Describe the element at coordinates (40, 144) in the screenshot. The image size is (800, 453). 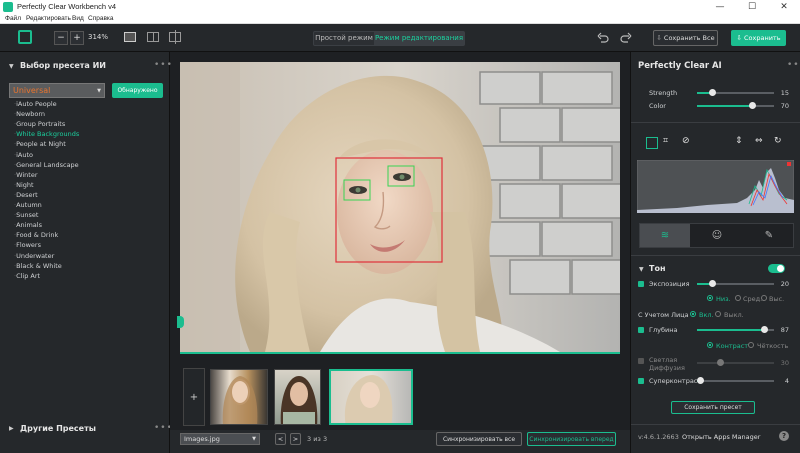
I see `preset-item: ·People at Night` at that location.